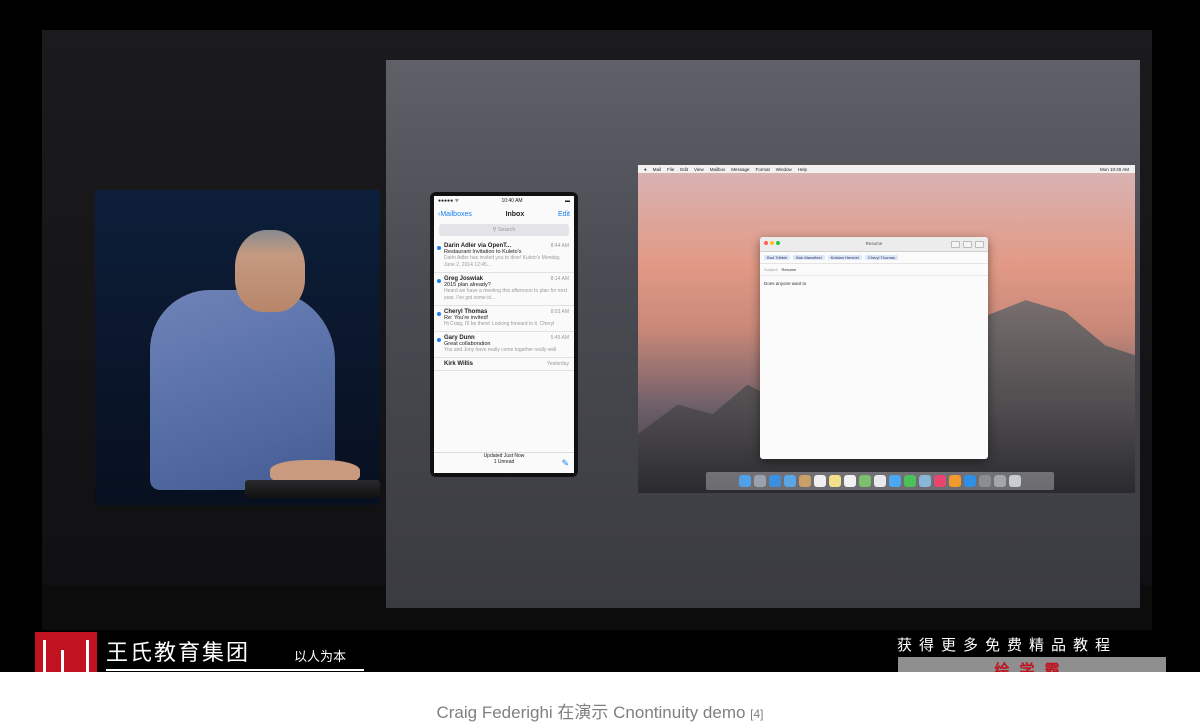 This screenshot has width=1200, height=723. I want to click on app-store-icon, so click(970, 481).